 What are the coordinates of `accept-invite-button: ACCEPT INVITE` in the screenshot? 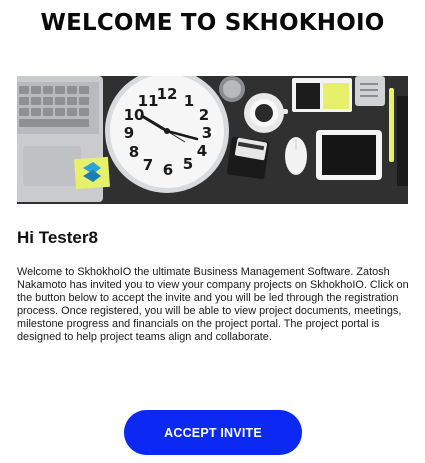 It's located at (213, 432).